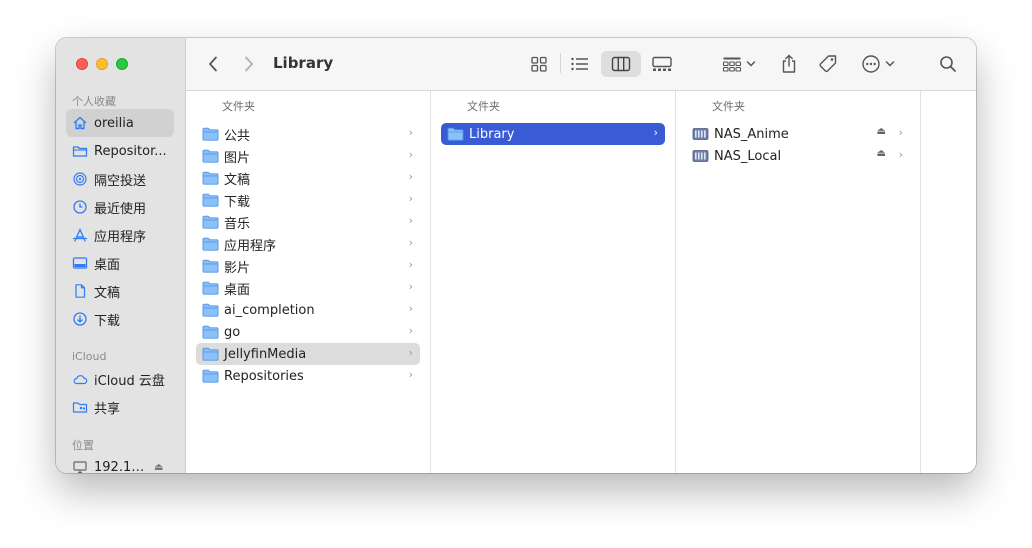 The image size is (1032, 548). I want to click on sidebar-item-icloud-drive: iCloud 云盘, so click(120, 379).